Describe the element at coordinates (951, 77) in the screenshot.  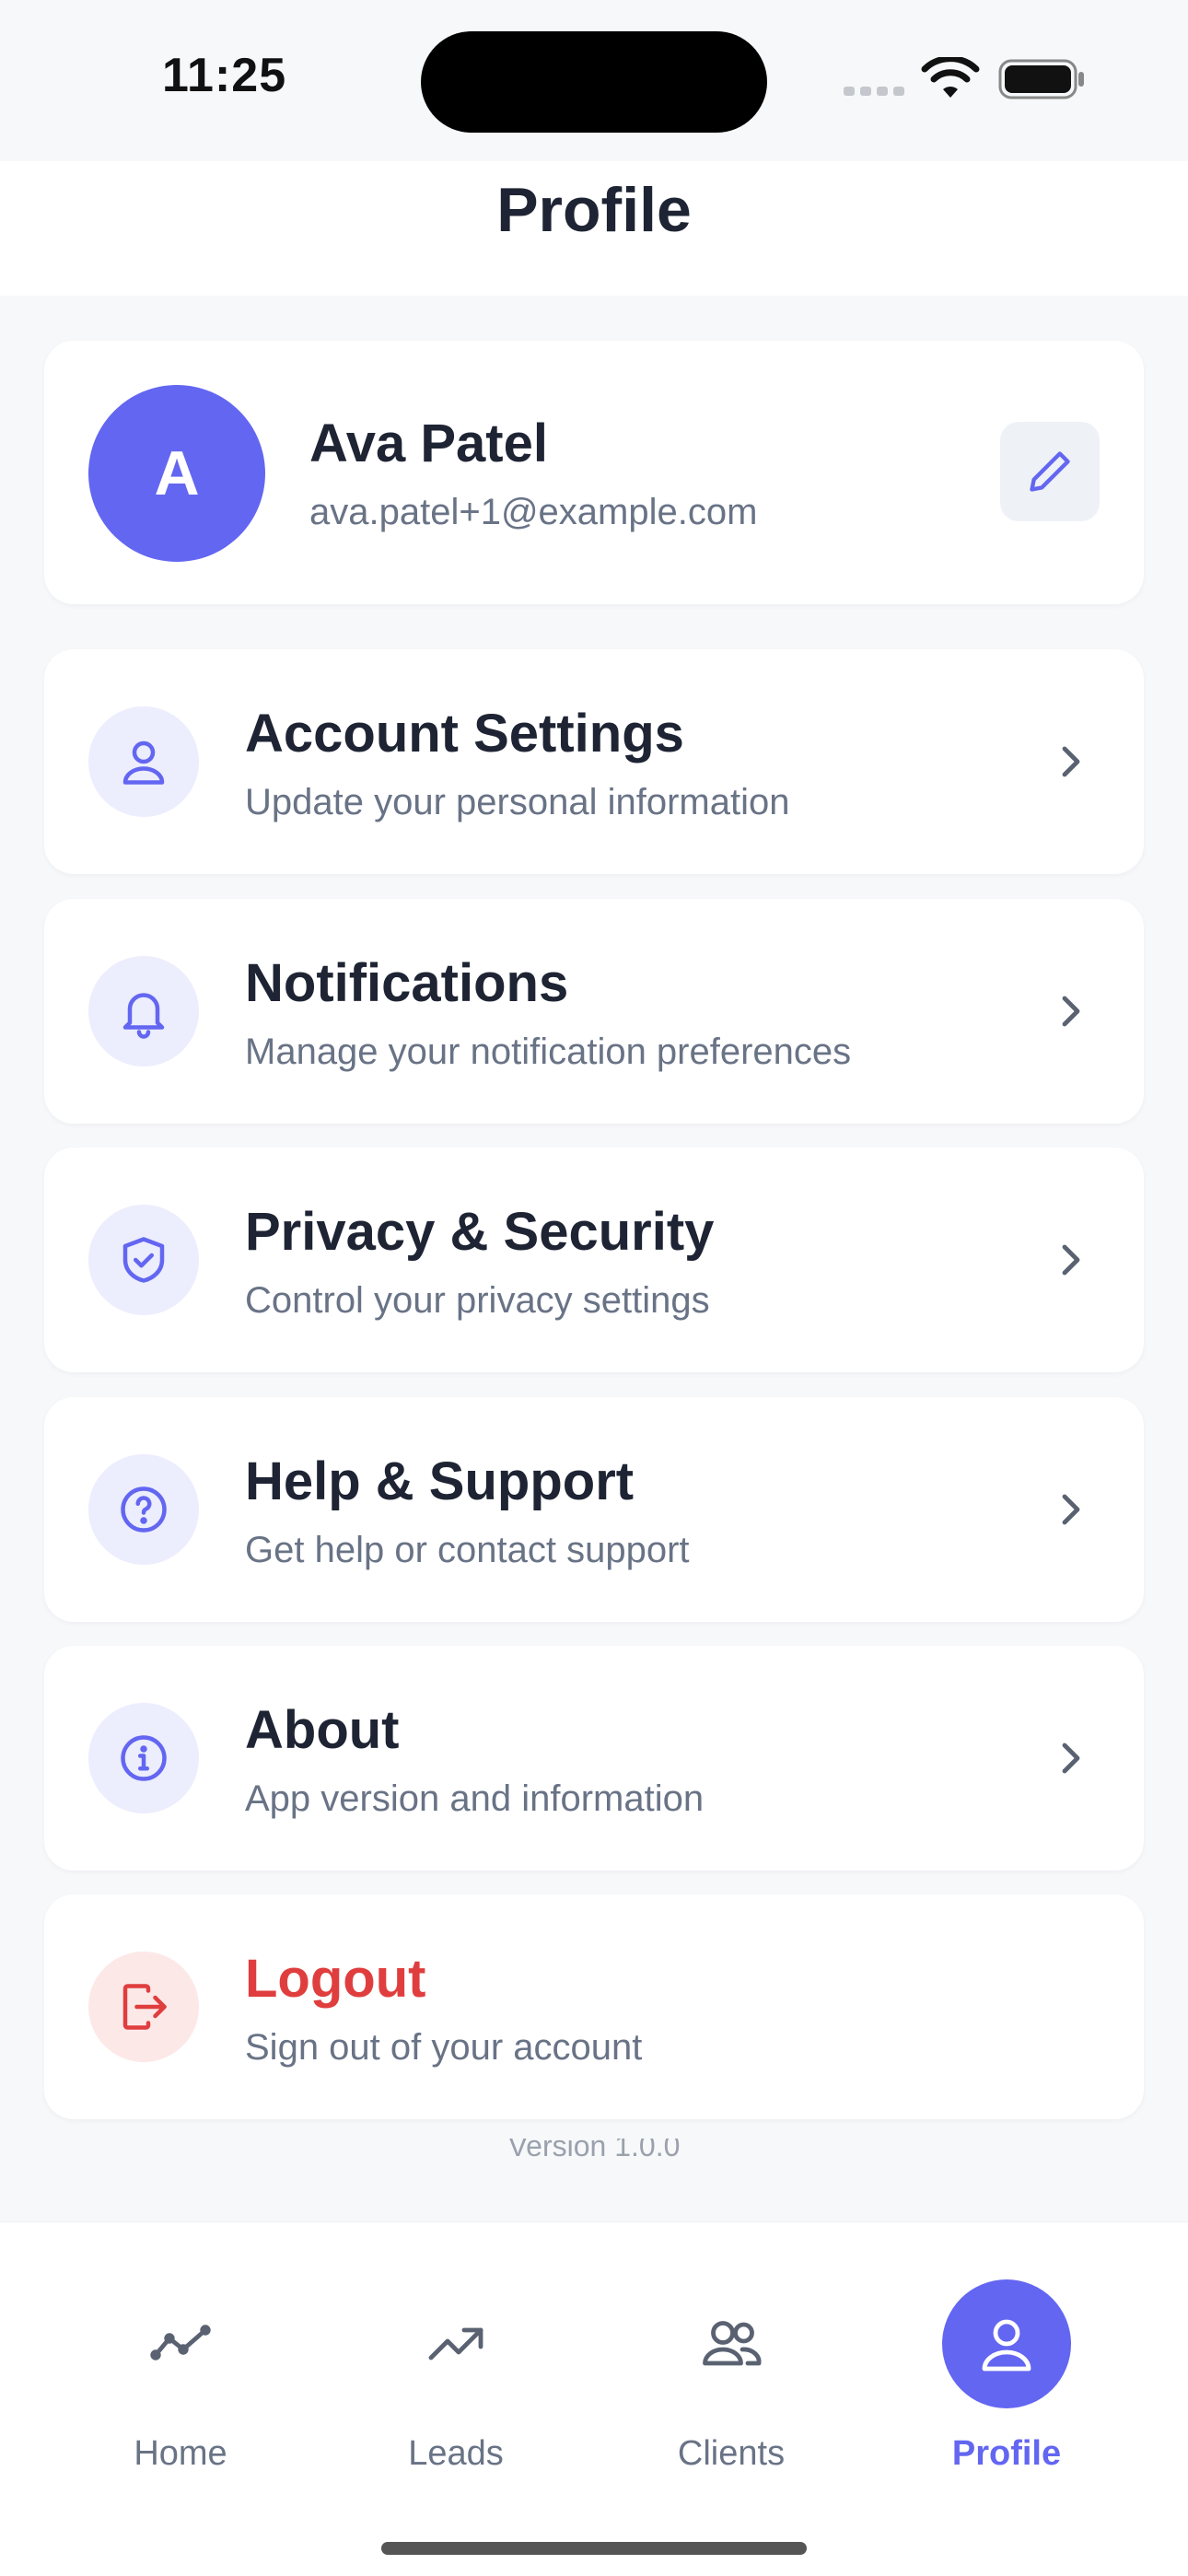
I see `wifi-icon` at that location.